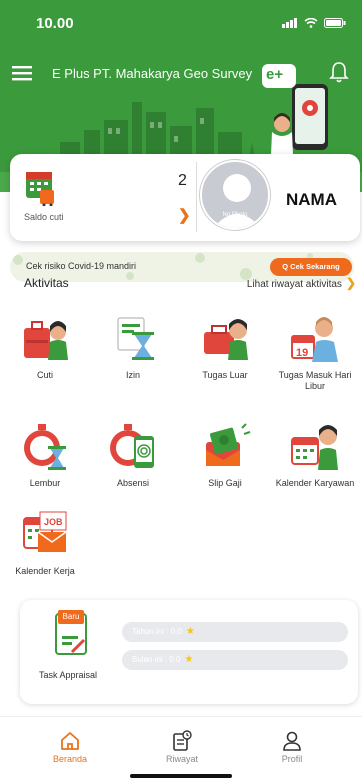 The height and width of the screenshot is (783, 362). Describe the element at coordinates (275, 74) in the screenshot. I see `logo-text: e+` at that location.